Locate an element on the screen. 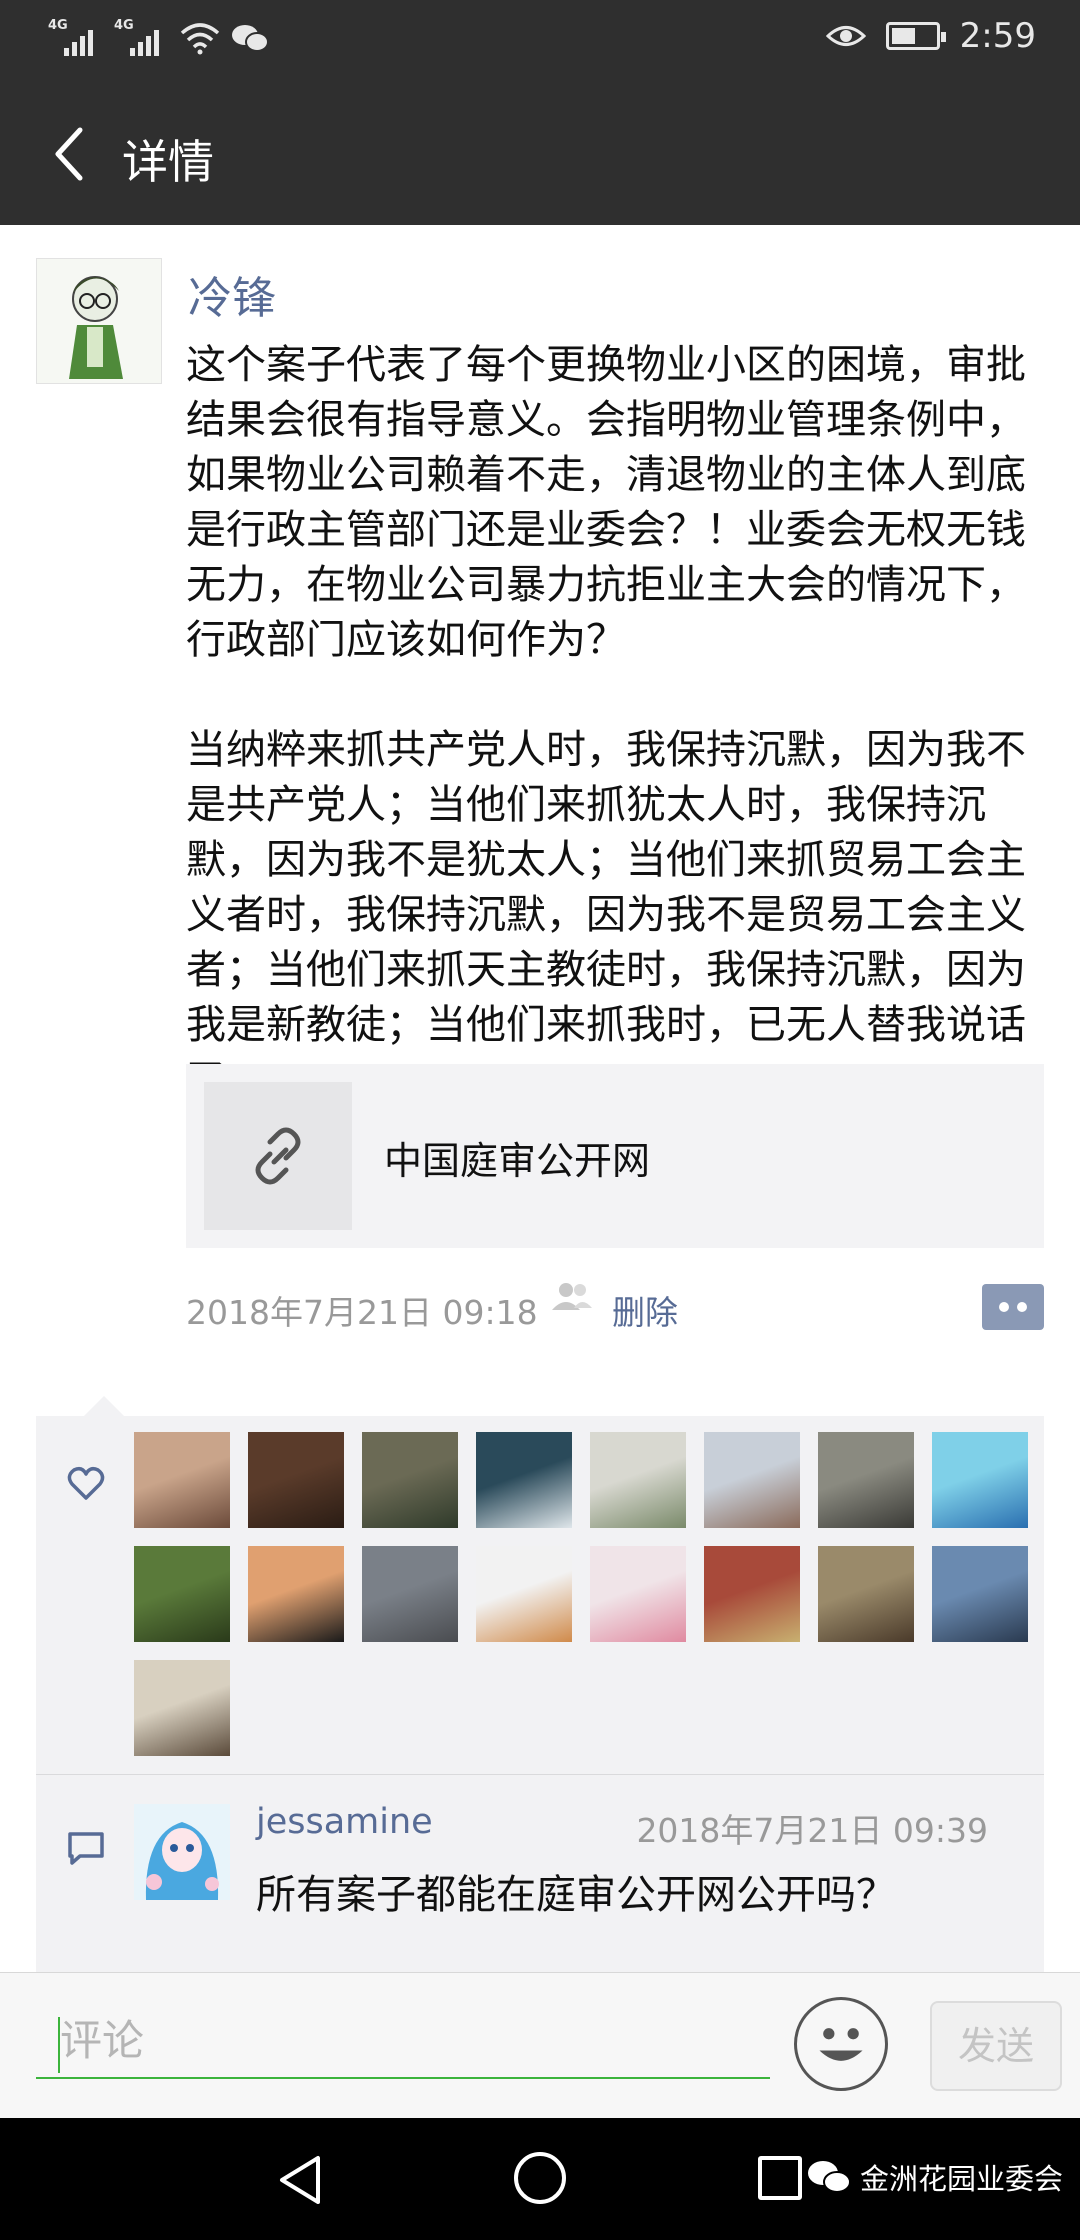 This screenshot has width=1080, height=2240. wechat-icon is located at coordinates (250, 38).